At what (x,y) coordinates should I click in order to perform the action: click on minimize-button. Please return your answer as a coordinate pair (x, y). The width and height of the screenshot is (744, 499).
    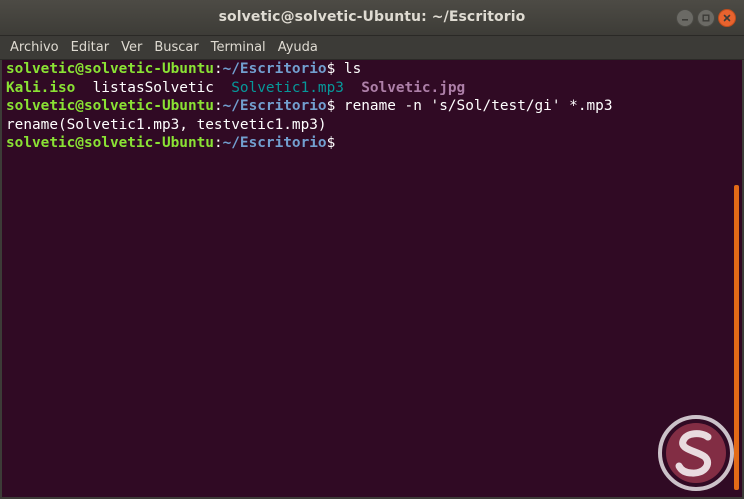
    Looking at the image, I should click on (685, 18).